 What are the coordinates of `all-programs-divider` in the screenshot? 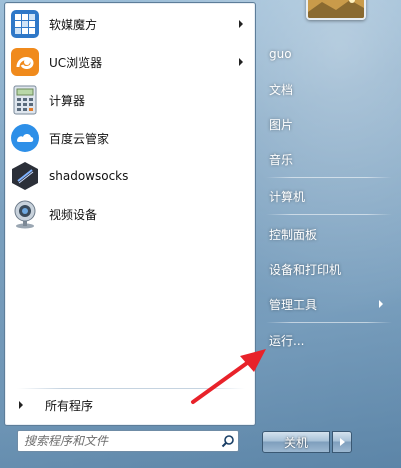 It's located at (131, 388).